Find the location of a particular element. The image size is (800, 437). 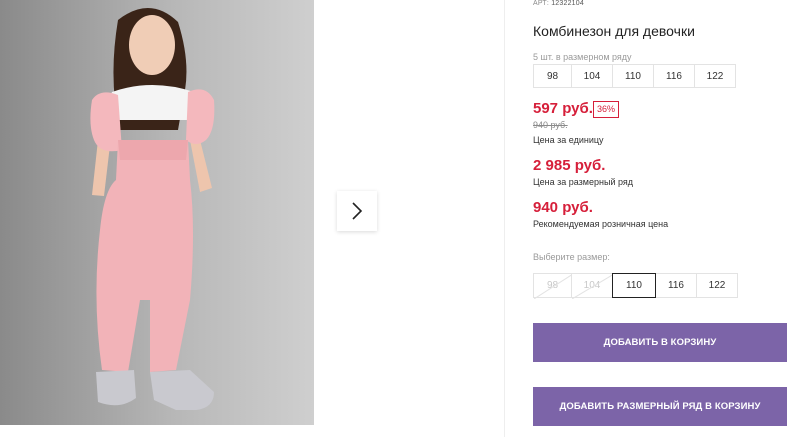

discount-badge: 36% is located at coordinates (606, 109).